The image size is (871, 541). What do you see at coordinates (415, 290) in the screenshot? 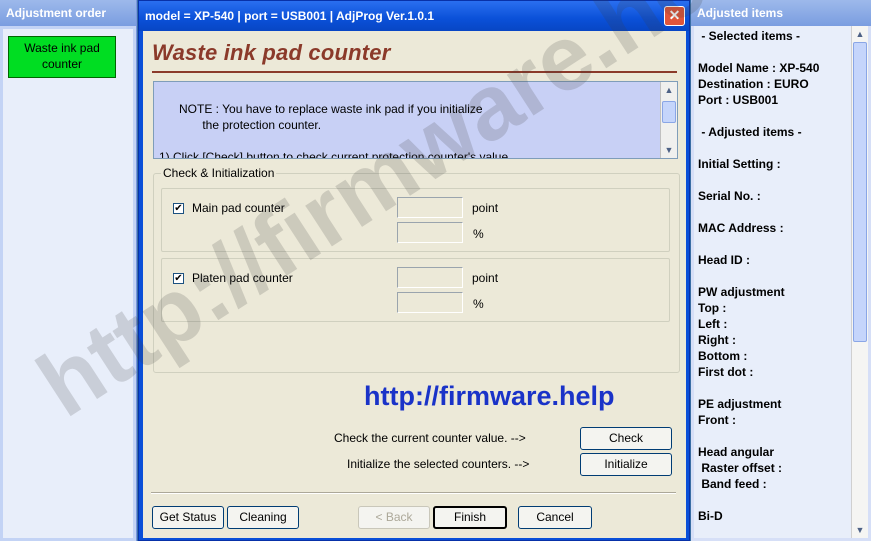
I see `platen-pad-section: ✔ Platen pad counter point %` at bounding box center [415, 290].